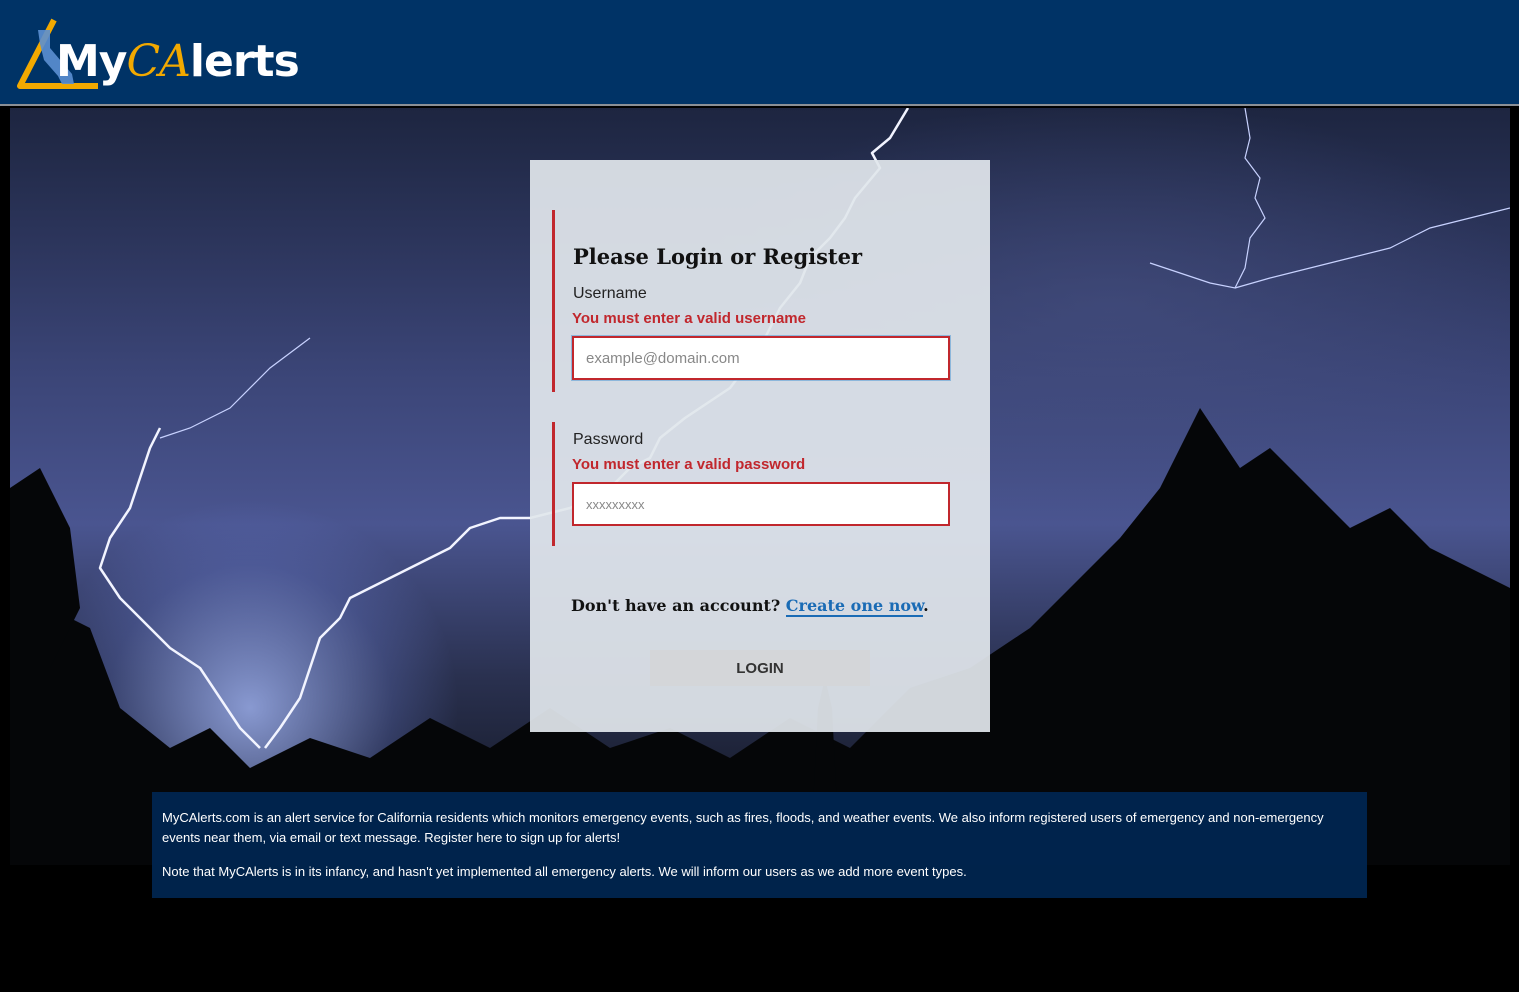  Describe the element at coordinates (760, 668) in the screenshot. I see `login-button: LOGIN` at that location.